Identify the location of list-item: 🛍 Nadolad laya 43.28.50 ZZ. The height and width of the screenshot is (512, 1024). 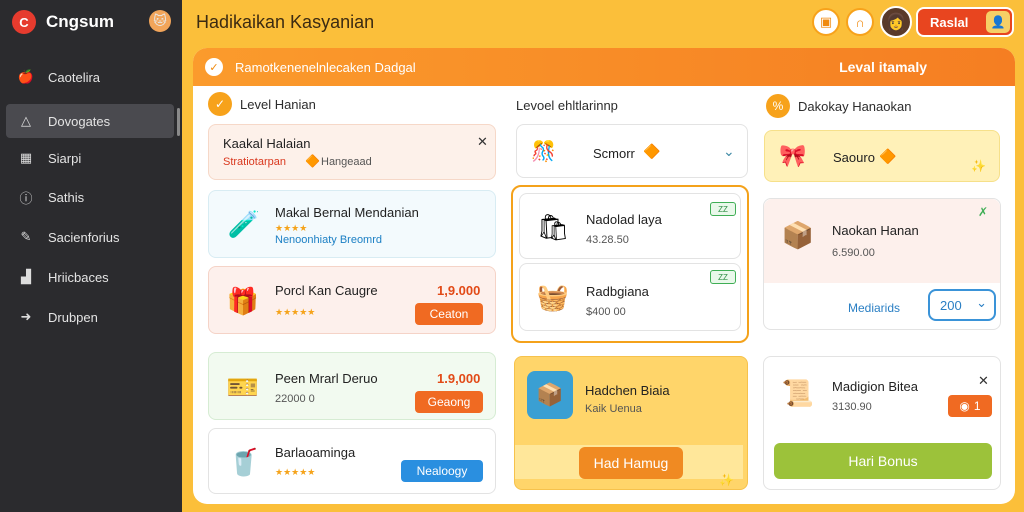
(630, 226).